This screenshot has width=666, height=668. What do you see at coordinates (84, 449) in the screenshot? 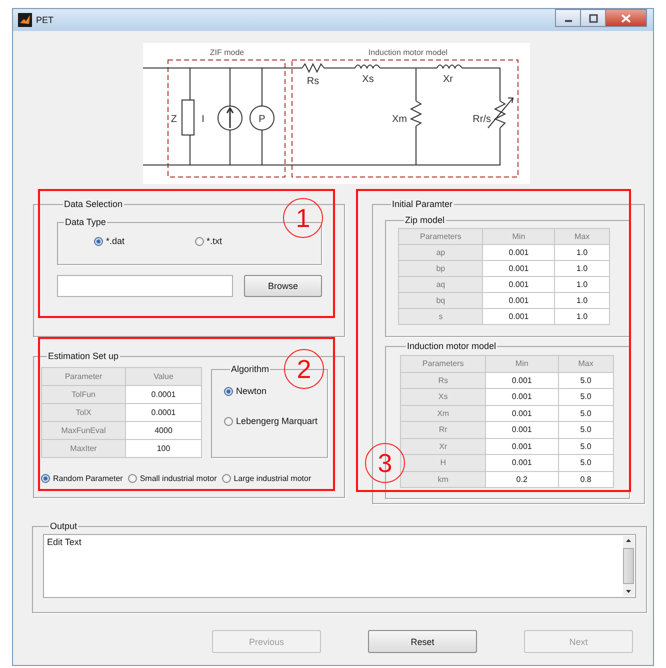
I see `row-header: MaxIter` at bounding box center [84, 449].